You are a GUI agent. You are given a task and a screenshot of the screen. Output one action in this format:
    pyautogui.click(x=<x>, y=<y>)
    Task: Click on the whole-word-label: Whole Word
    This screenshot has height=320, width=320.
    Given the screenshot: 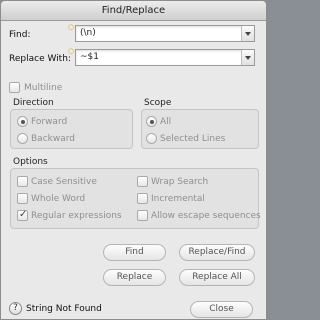 What is the action you would take?
    pyautogui.click(x=58, y=199)
    